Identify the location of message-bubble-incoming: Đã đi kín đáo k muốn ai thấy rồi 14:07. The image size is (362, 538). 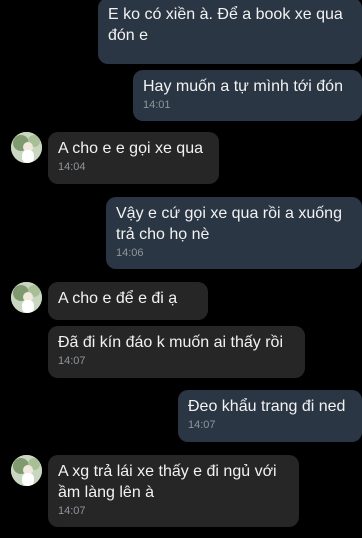
(176, 352).